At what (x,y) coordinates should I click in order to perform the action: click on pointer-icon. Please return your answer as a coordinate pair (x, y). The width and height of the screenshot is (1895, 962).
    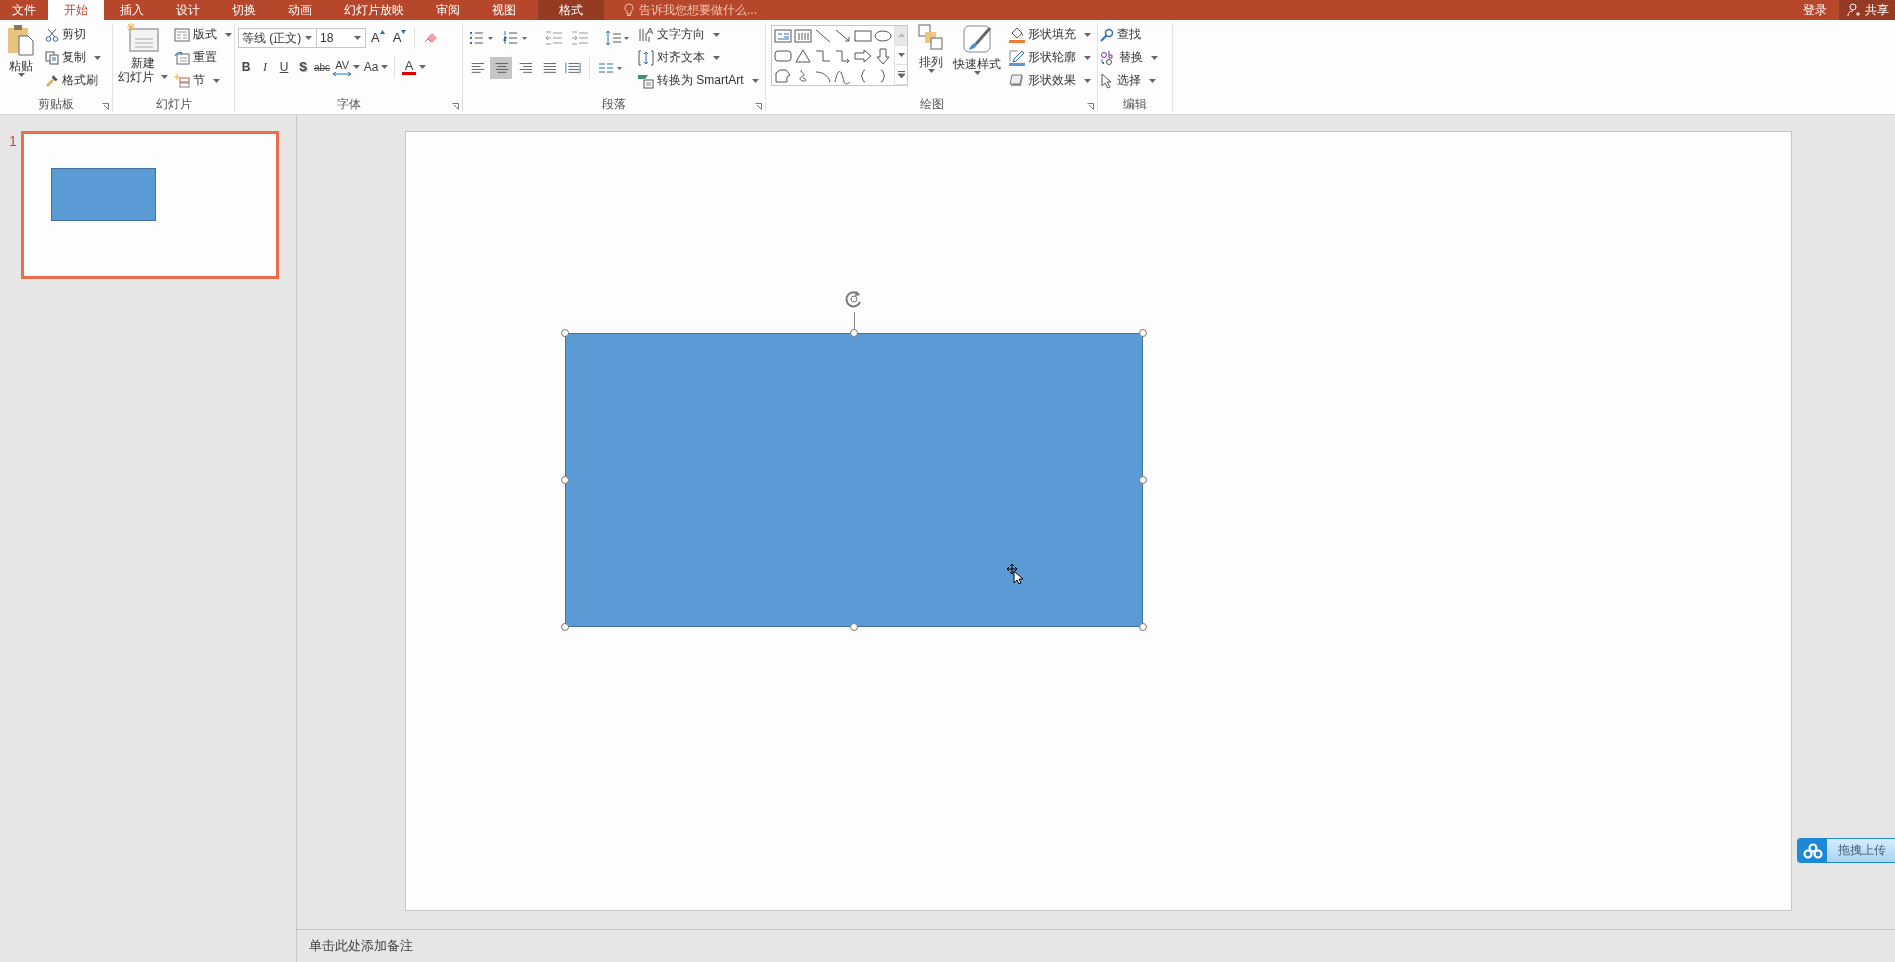
    Looking at the image, I should click on (1107, 80).